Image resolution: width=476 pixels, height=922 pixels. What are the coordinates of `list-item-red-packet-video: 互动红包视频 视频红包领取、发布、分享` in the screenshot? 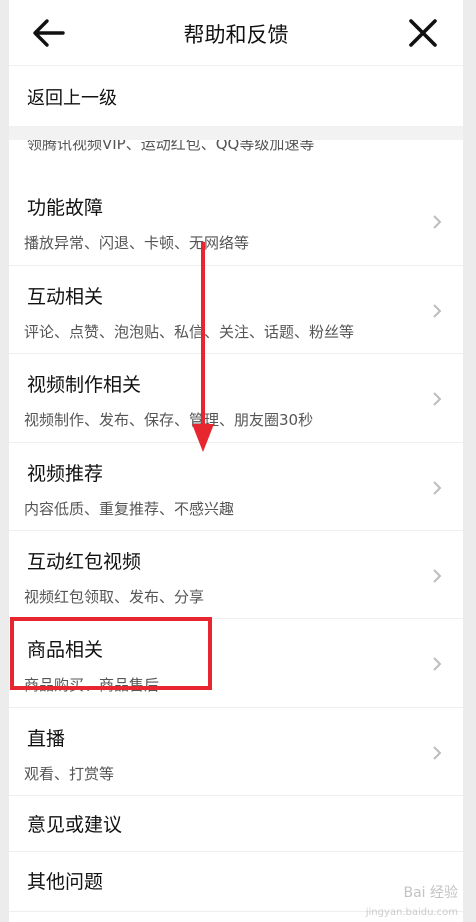 It's located at (236, 575).